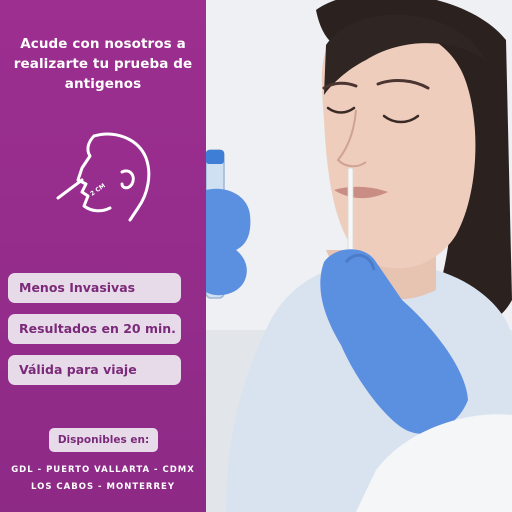 The height and width of the screenshot is (512, 512). Describe the element at coordinates (103, 440) in the screenshot. I see `available-badge: Disponibles en:` at that location.